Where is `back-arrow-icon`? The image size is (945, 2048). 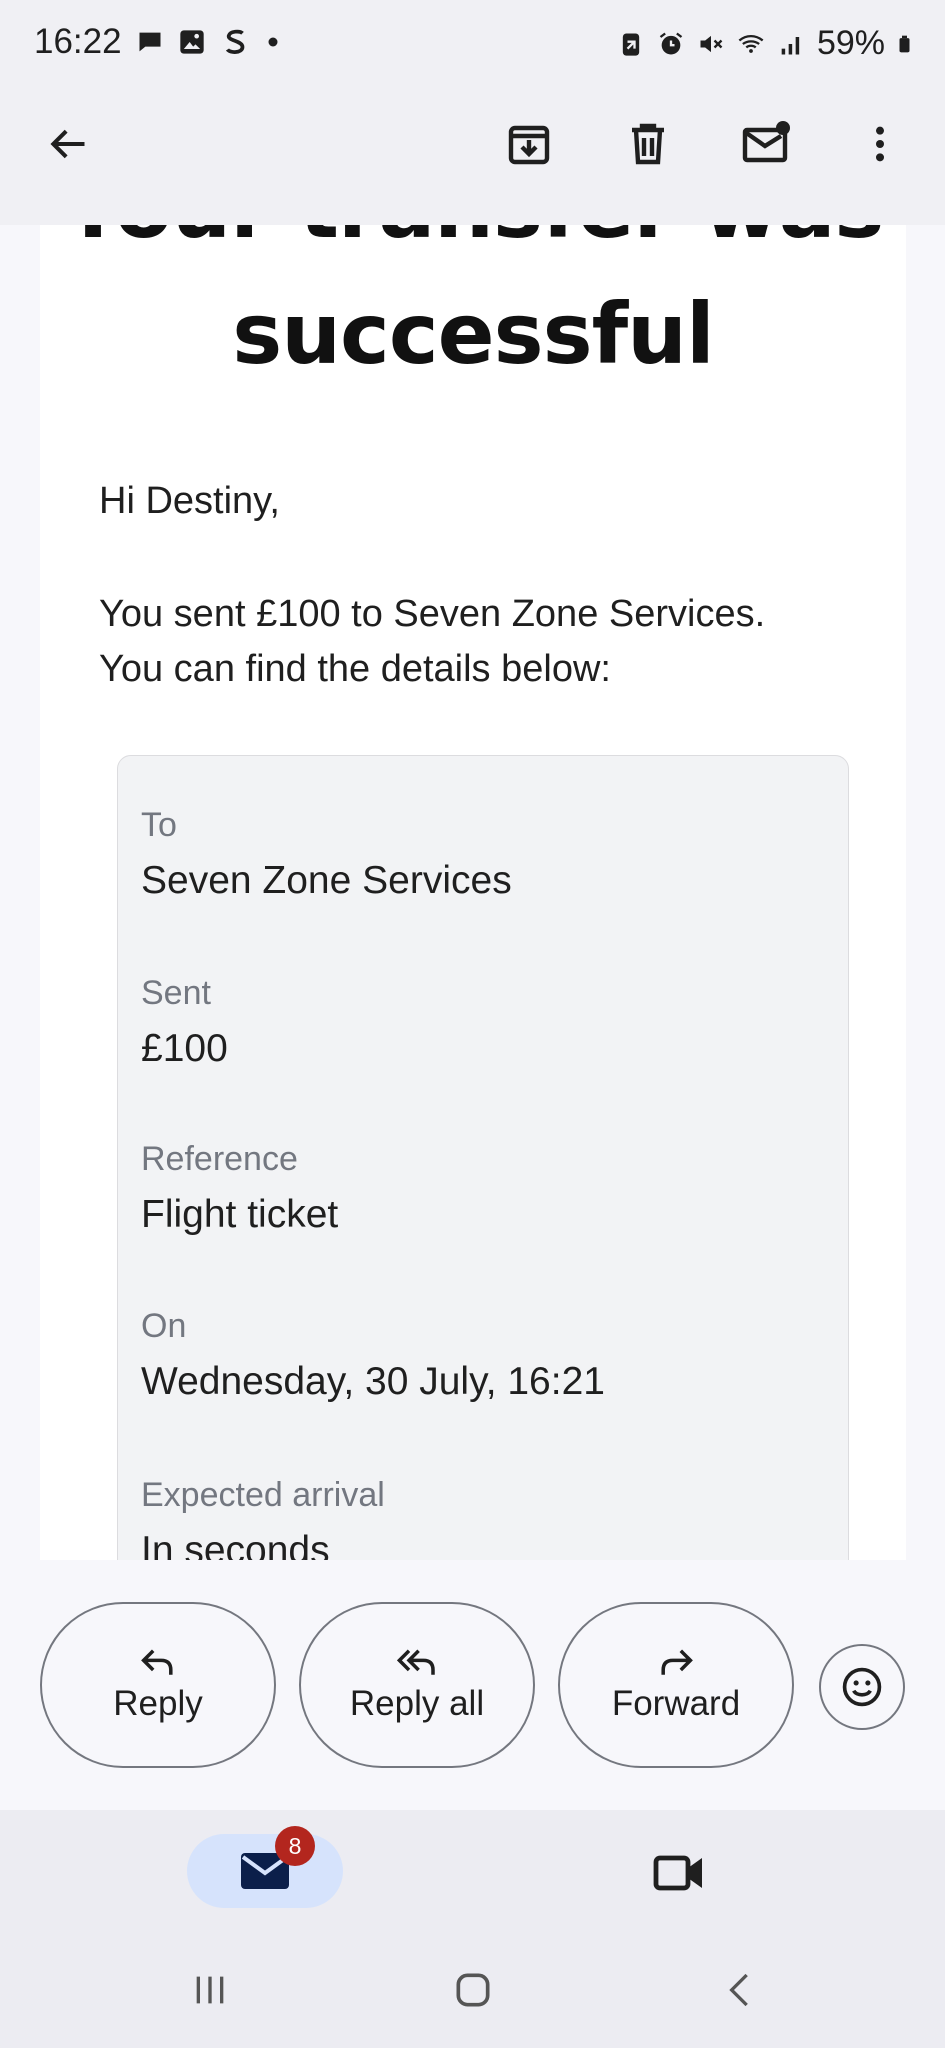 back-arrow-icon is located at coordinates (67, 144).